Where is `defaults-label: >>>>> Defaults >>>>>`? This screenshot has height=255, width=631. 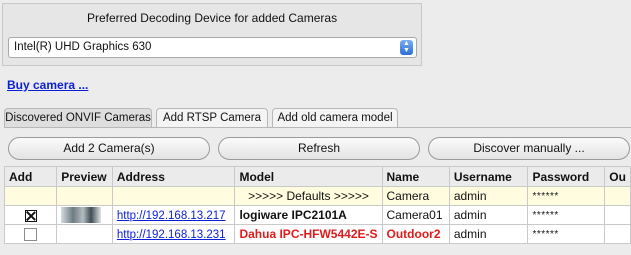 defaults-label: >>>>> Defaults >>>>> is located at coordinates (308, 196).